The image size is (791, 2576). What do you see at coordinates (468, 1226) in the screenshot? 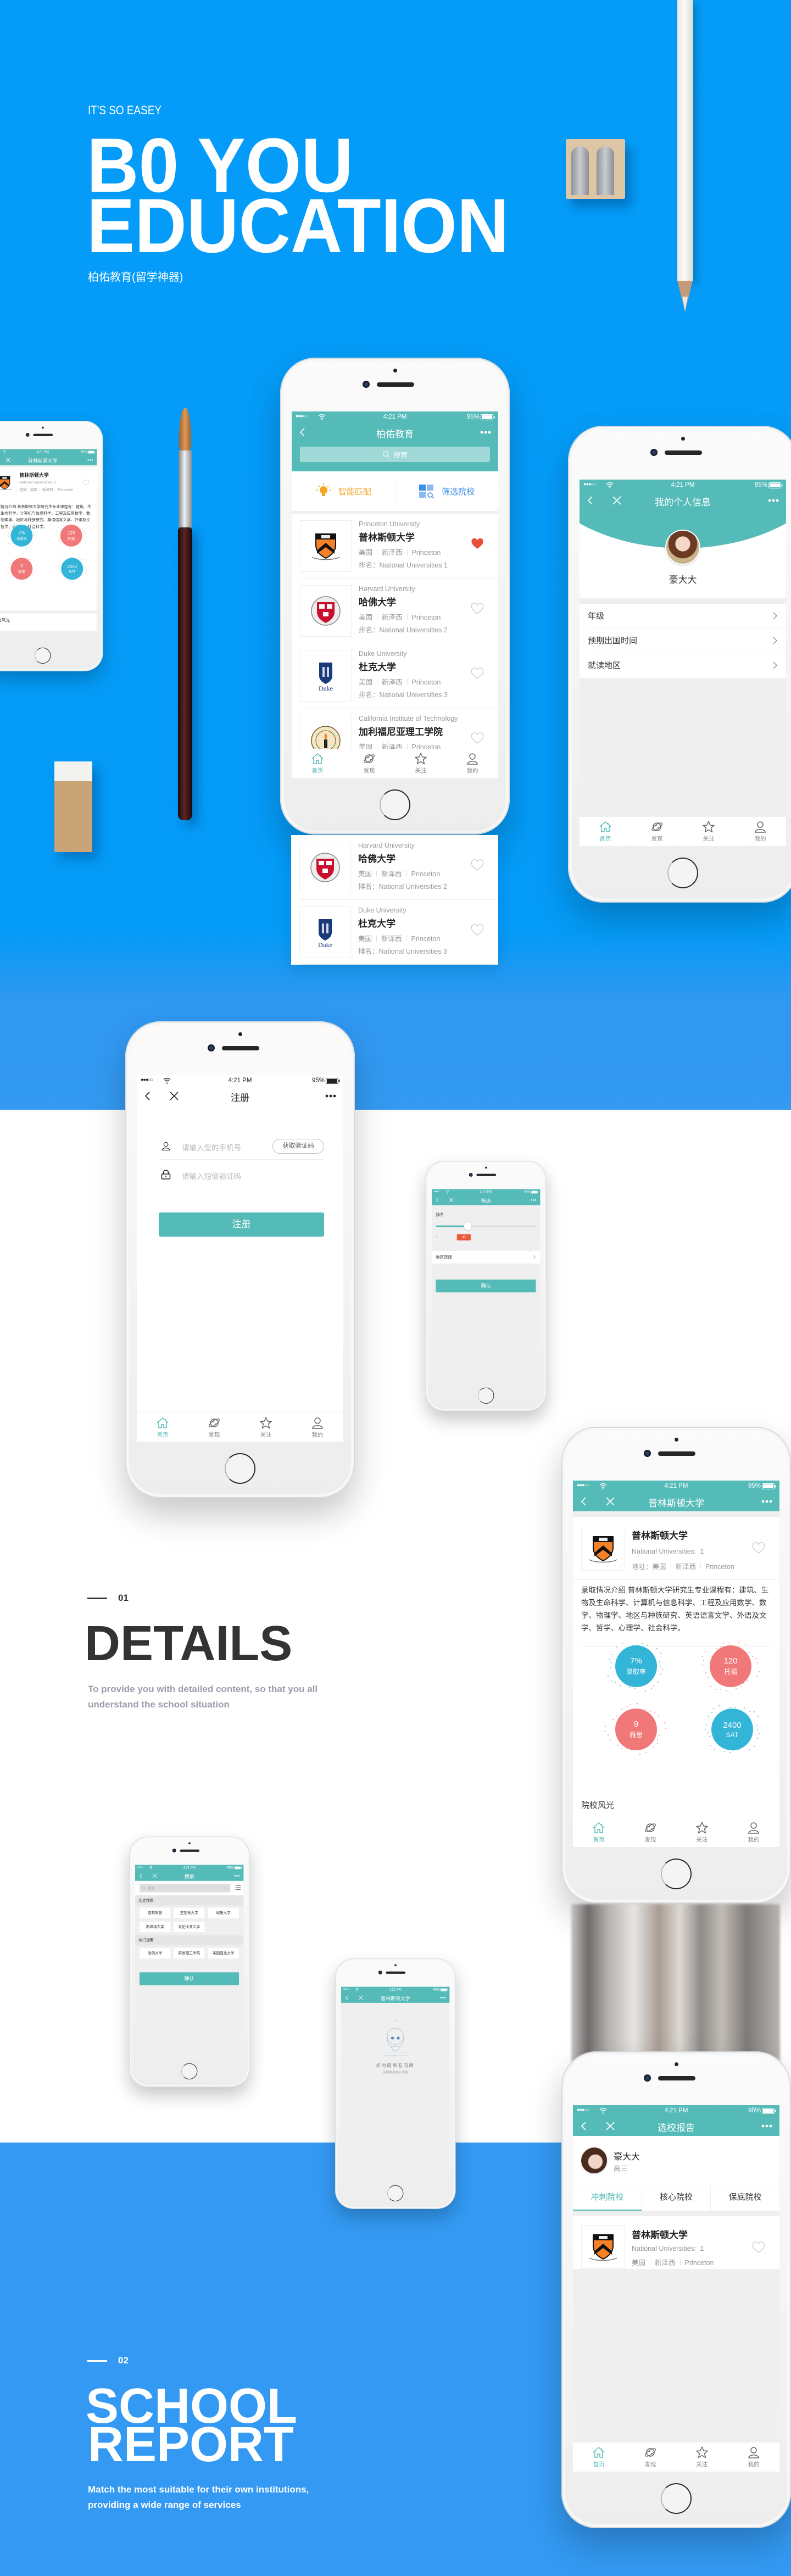
I see `slider-handle` at bounding box center [468, 1226].